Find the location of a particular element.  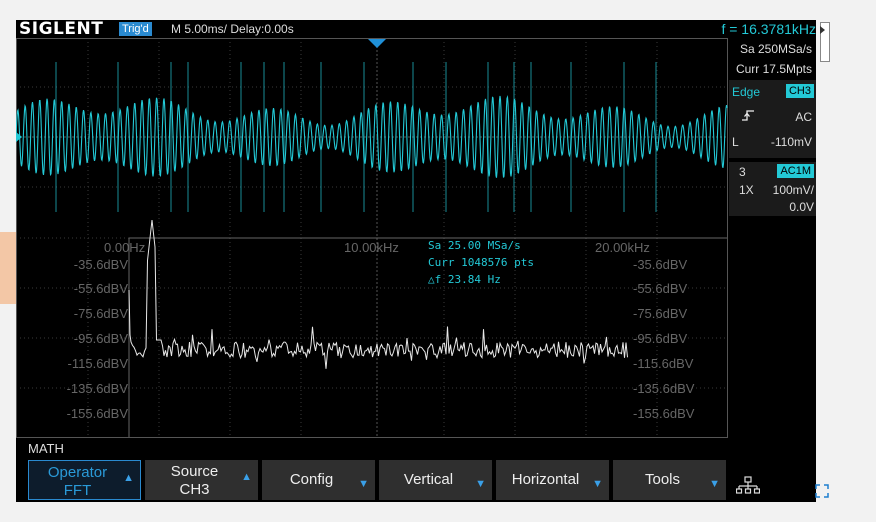

window-edge-accent is located at coordinates (8, 268).